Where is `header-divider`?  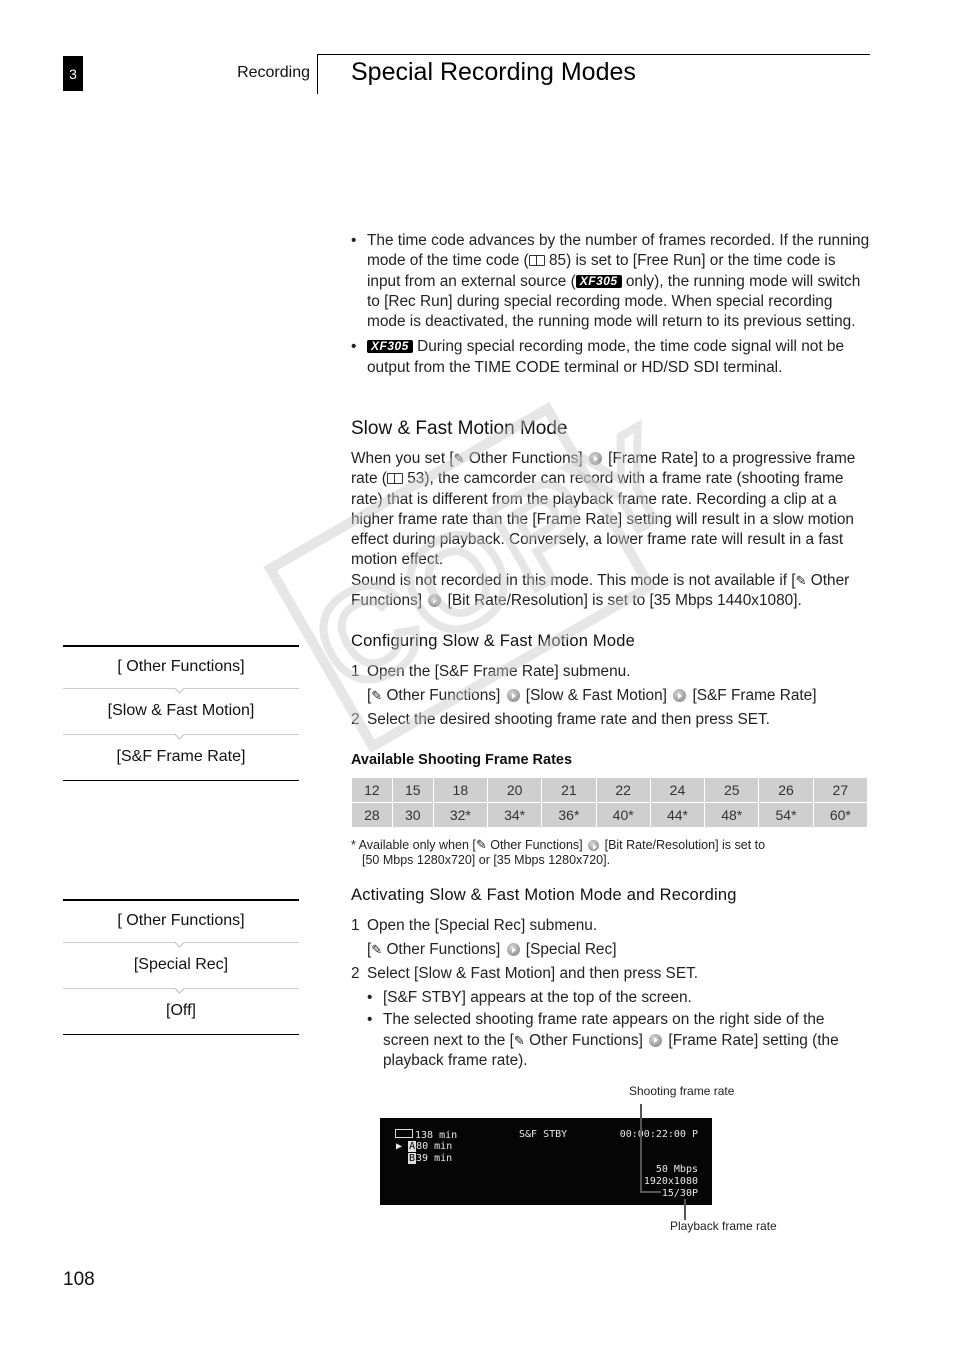
header-divider is located at coordinates (317, 74).